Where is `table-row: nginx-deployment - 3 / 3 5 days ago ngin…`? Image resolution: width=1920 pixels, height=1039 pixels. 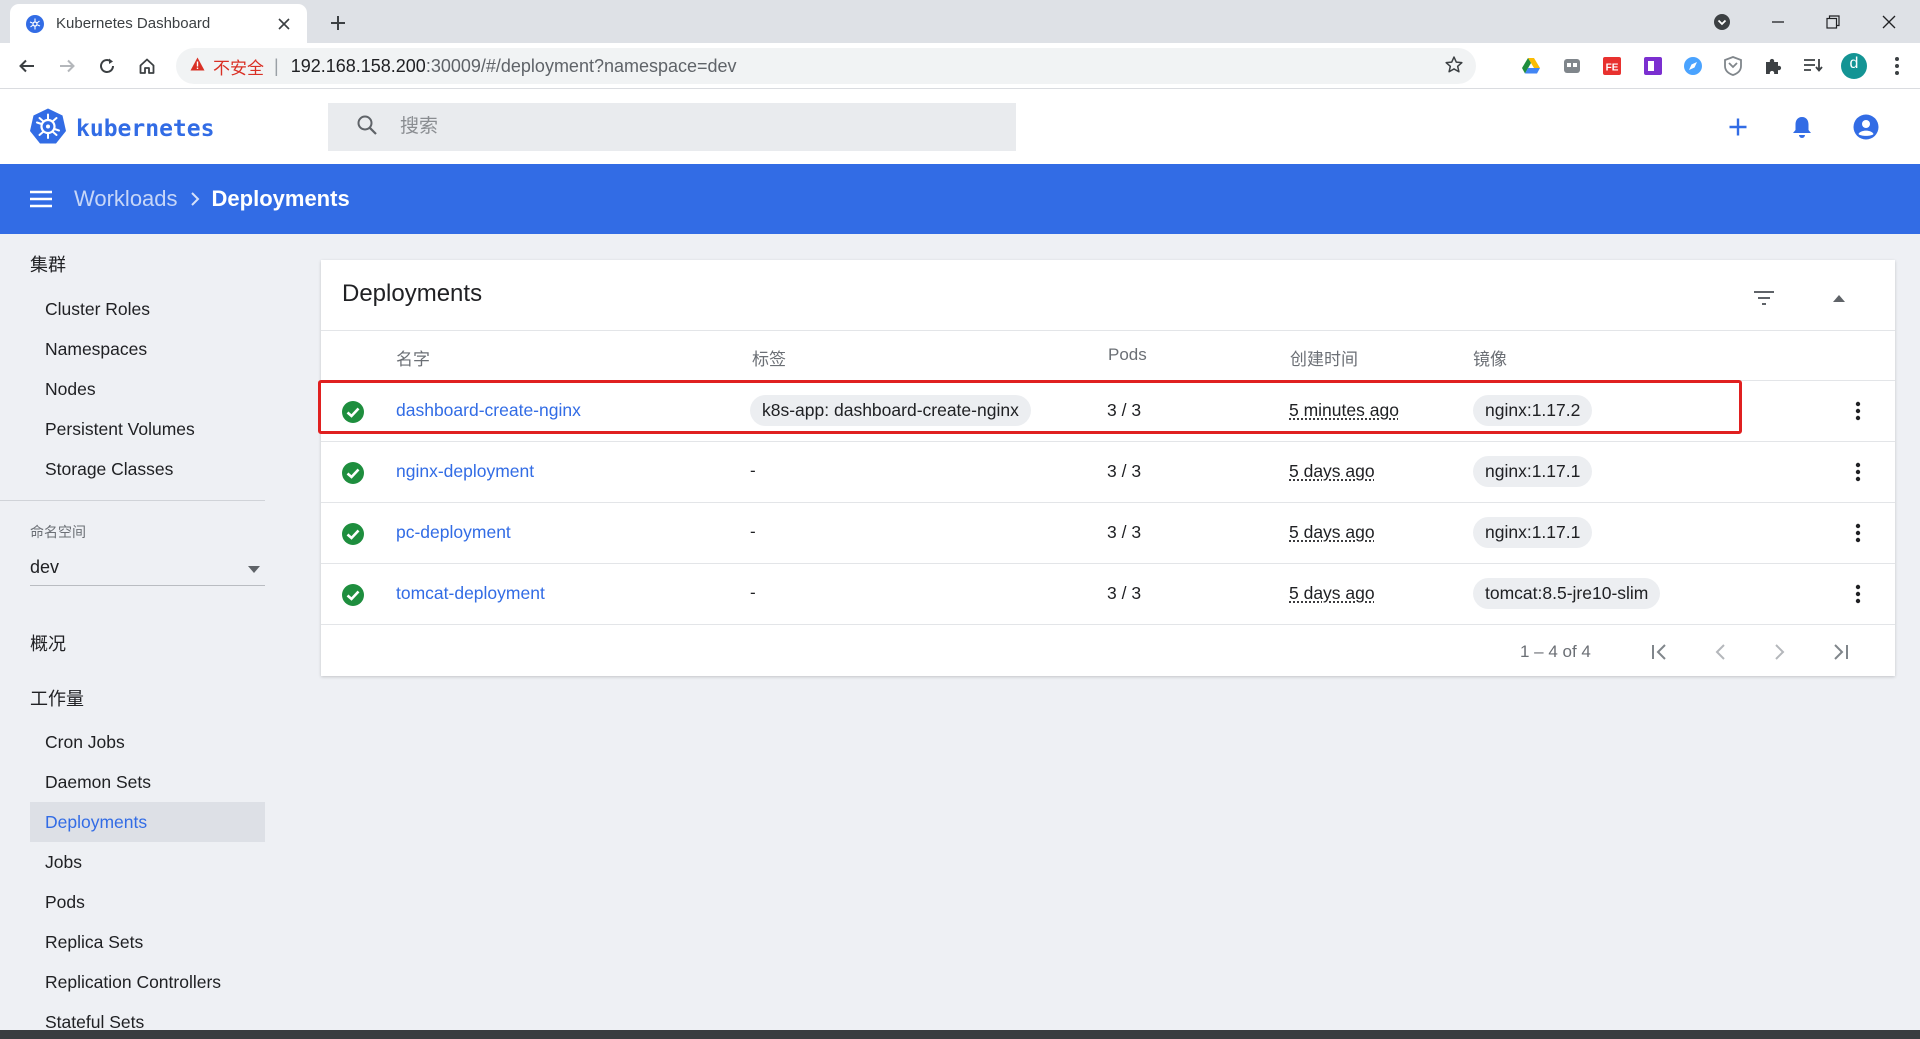 table-row: nginx-deployment - 3 / 3 5 days ago ngin… is located at coordinates (1108, 471).